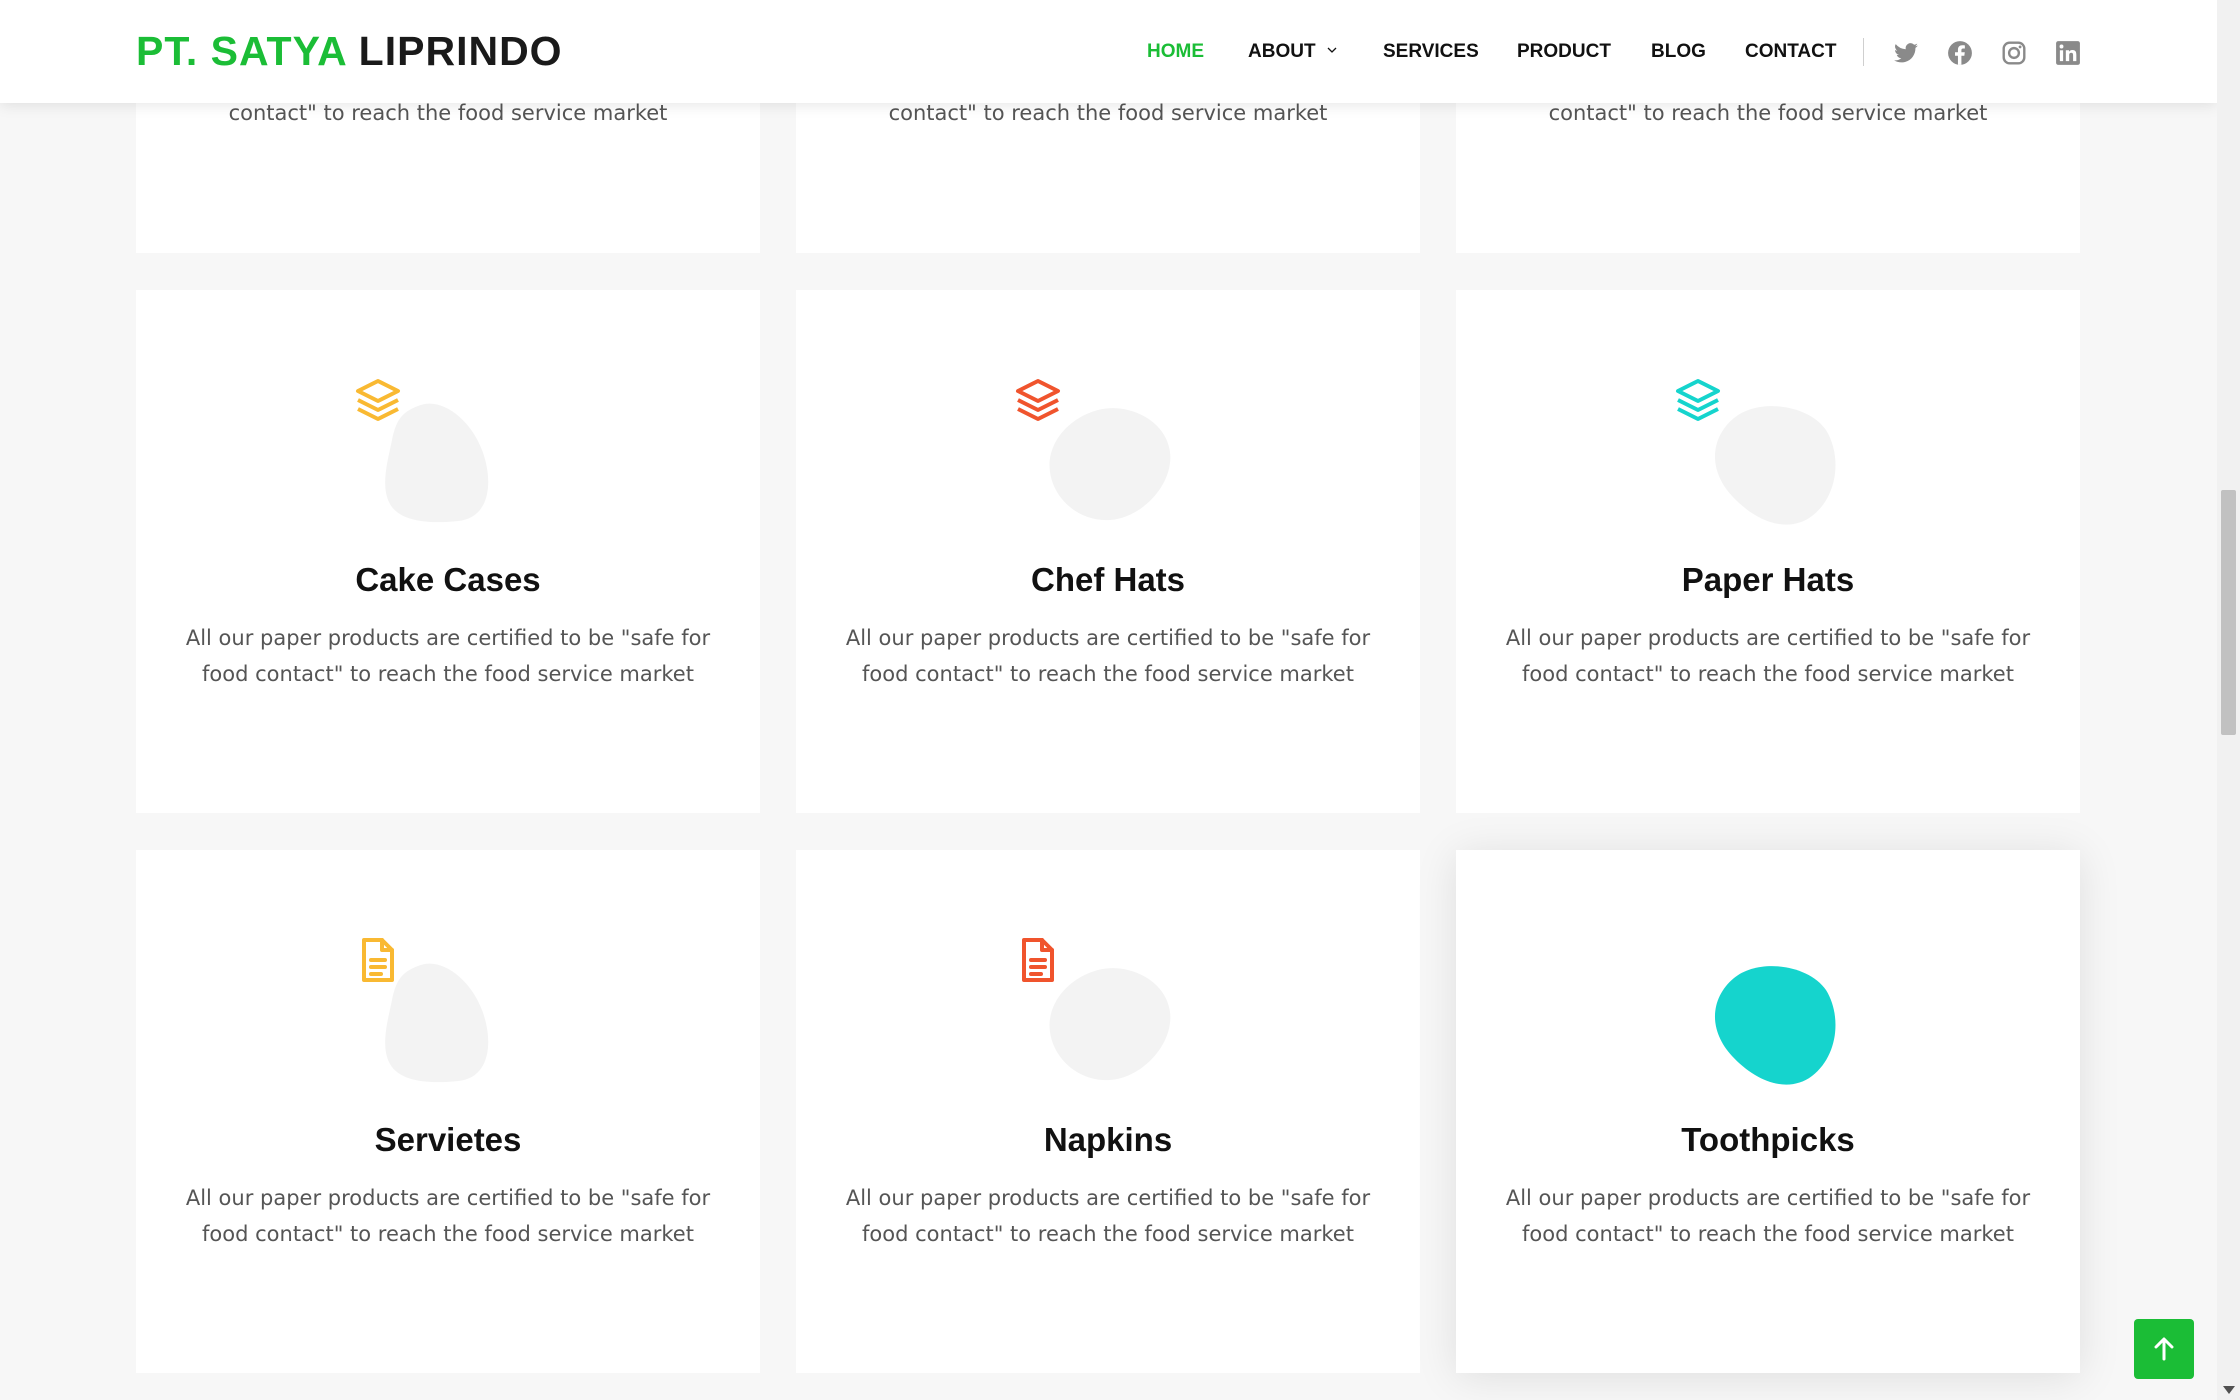 This screenshot has height=1400, width=2240. What do you see at coordinates (1108, 1139) in the screenshot?
I see `card-title: Napkins` at bounding box center [1108, 1139].